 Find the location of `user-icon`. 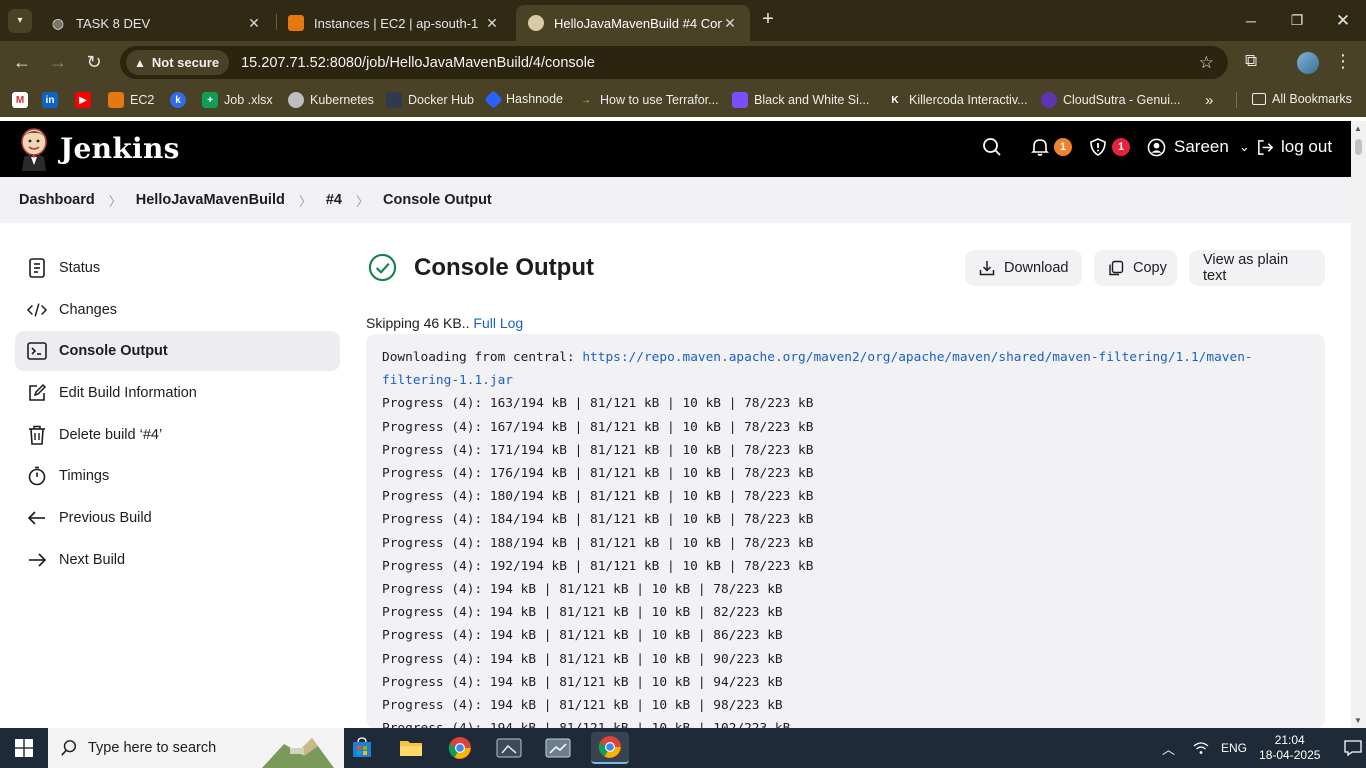

user-icon is located at coordinates (1156, 147).